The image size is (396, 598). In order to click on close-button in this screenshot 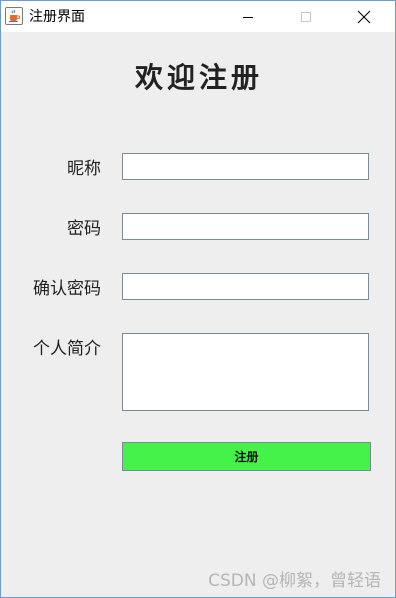, I will do `click(364, 16)`.